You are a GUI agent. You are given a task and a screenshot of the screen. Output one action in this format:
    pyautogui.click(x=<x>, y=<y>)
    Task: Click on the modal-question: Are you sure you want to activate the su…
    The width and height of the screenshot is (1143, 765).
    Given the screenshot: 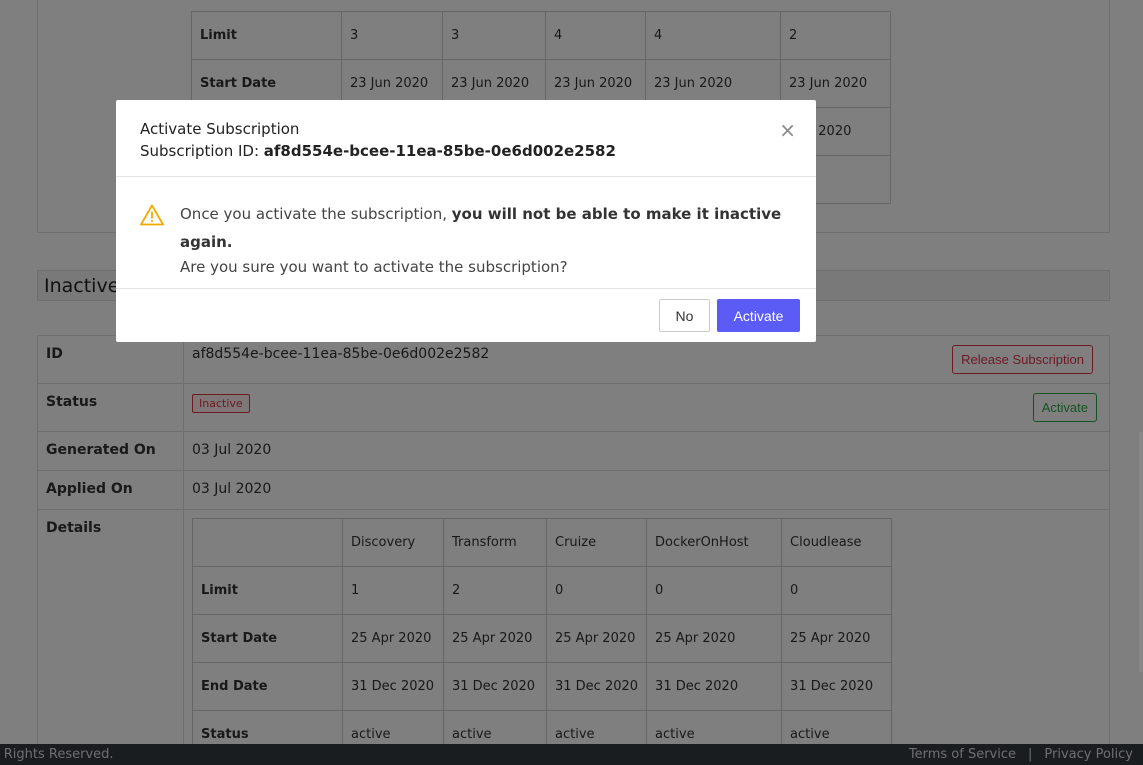 What is the action you would take?
    pyautogui.click(x=374, y=267)
    